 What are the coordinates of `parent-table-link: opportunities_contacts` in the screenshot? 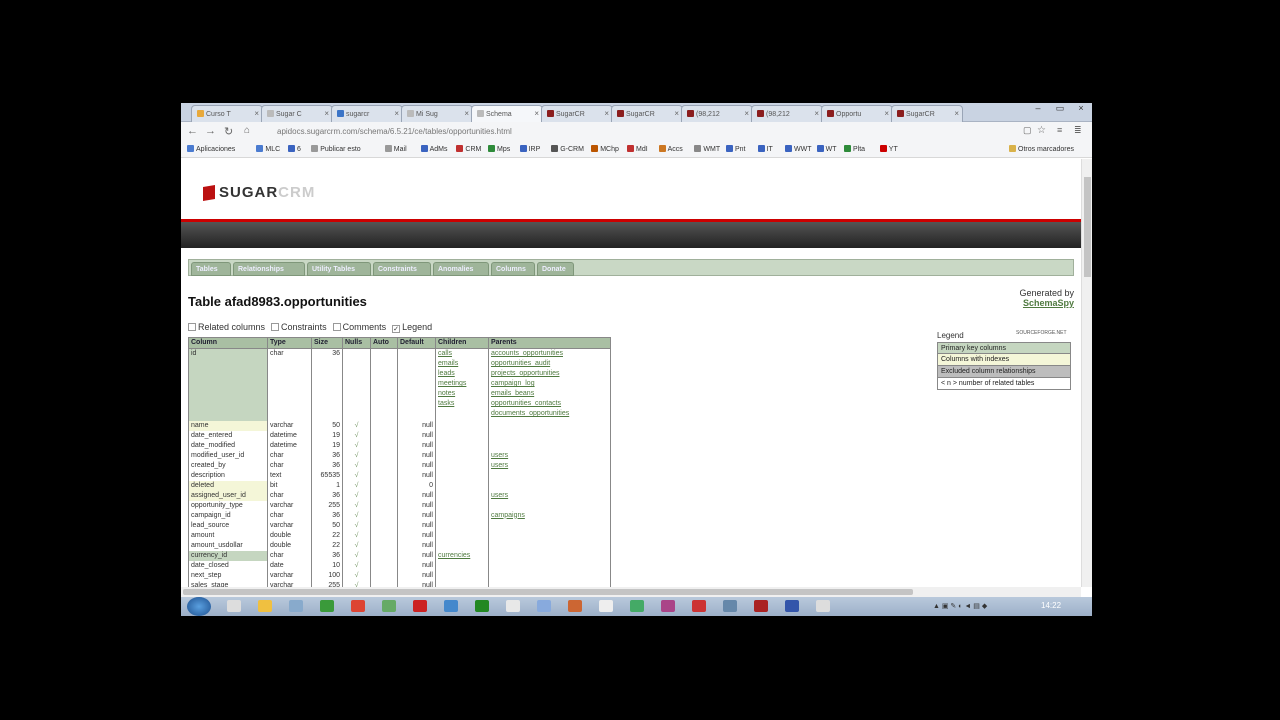 It's located at (549, 404).